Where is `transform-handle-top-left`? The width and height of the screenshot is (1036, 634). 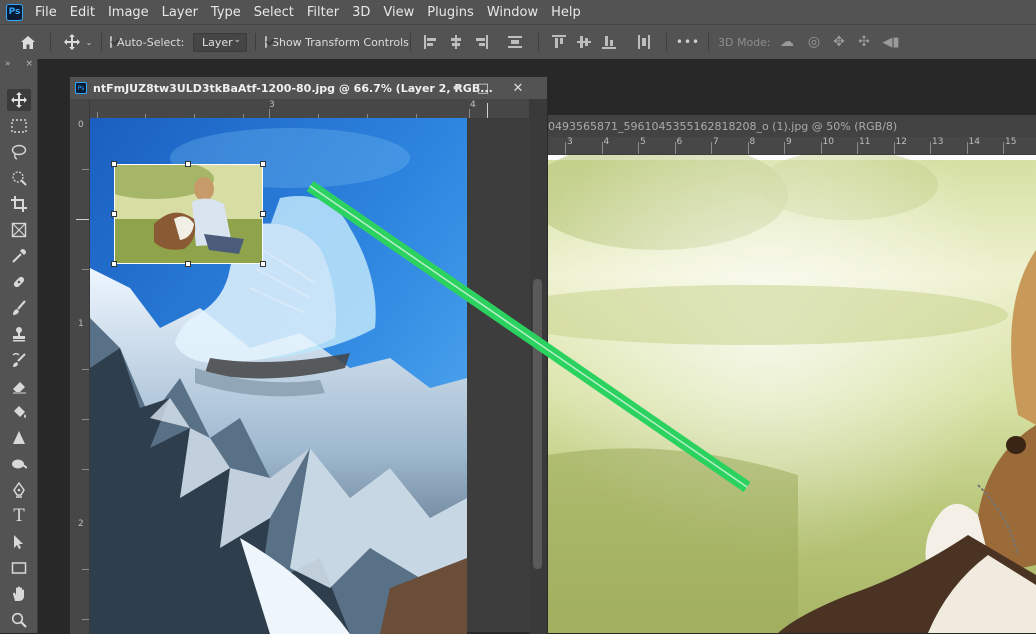 transform-handle-top-left is located at coordinates (114, 164).